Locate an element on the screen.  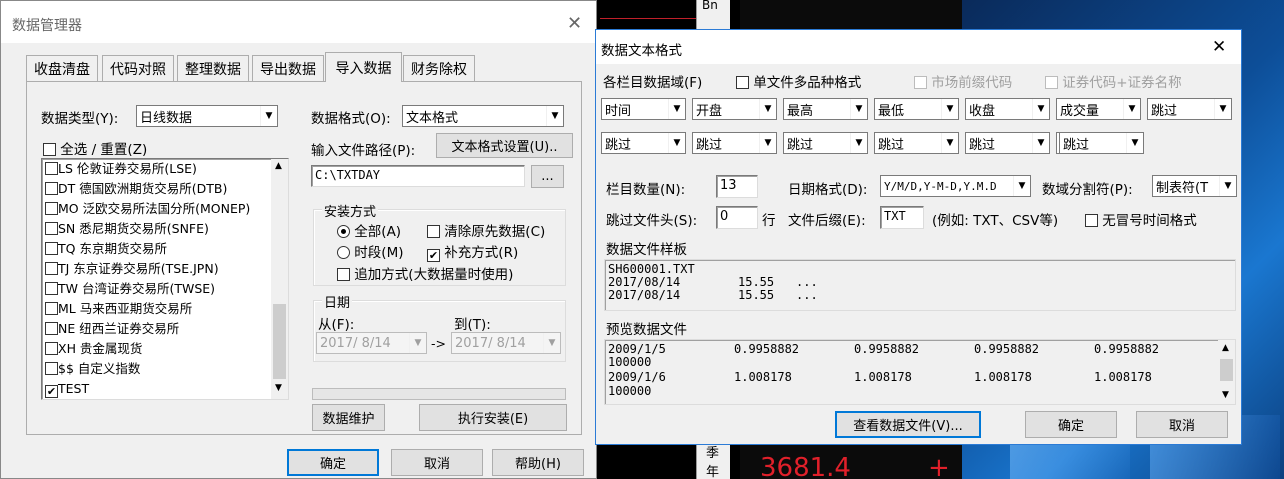
column-3-select: 最高 ▼ is located at coordinates (825, 109).